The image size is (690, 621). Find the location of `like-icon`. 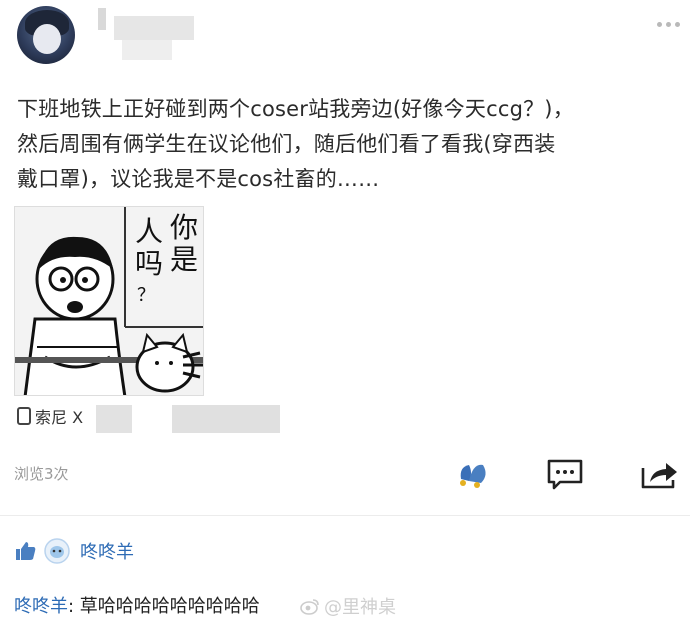

like-icon is located at coordinates (473, 474).